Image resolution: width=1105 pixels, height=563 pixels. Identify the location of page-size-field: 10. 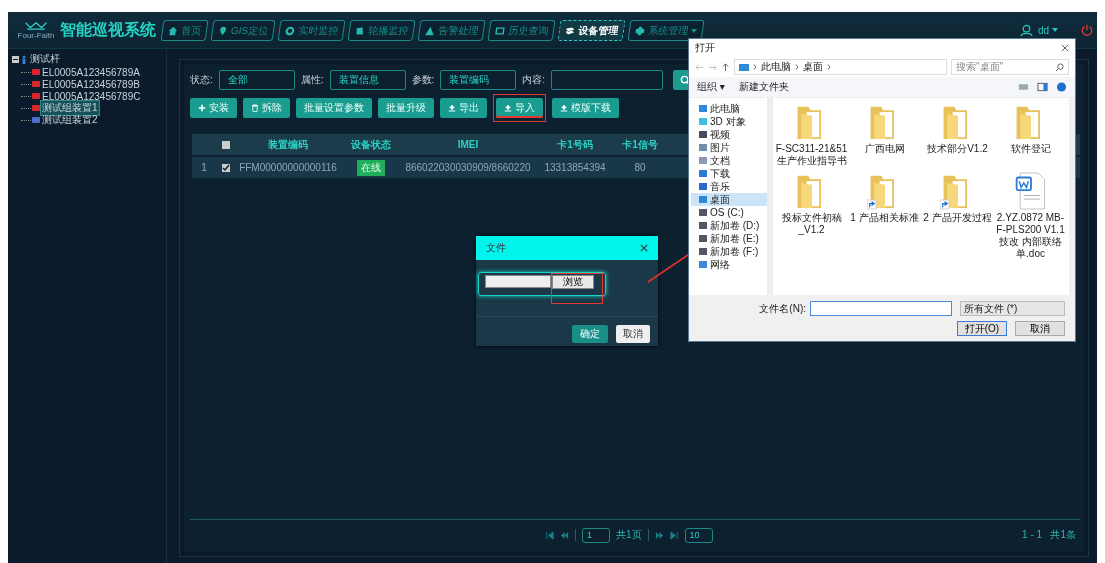
(698, 535).